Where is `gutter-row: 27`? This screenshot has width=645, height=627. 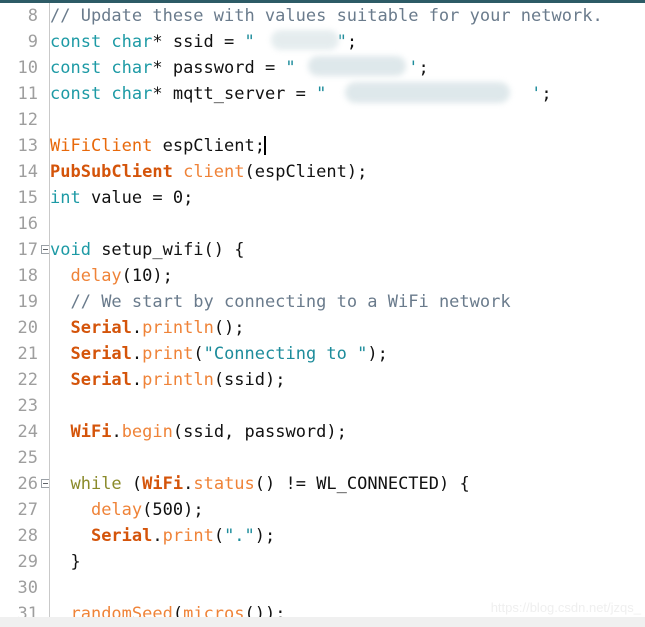
gutter-row: 27 is located at coordinates (24, 510).